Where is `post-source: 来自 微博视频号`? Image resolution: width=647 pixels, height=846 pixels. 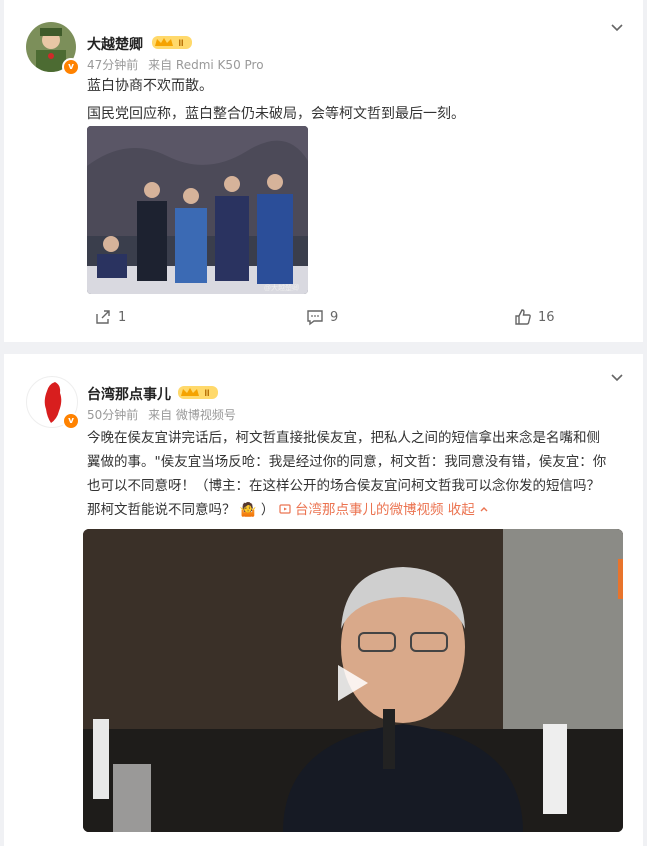 post-source: 来自 微博视频号 is located at coordinates (192, 415).